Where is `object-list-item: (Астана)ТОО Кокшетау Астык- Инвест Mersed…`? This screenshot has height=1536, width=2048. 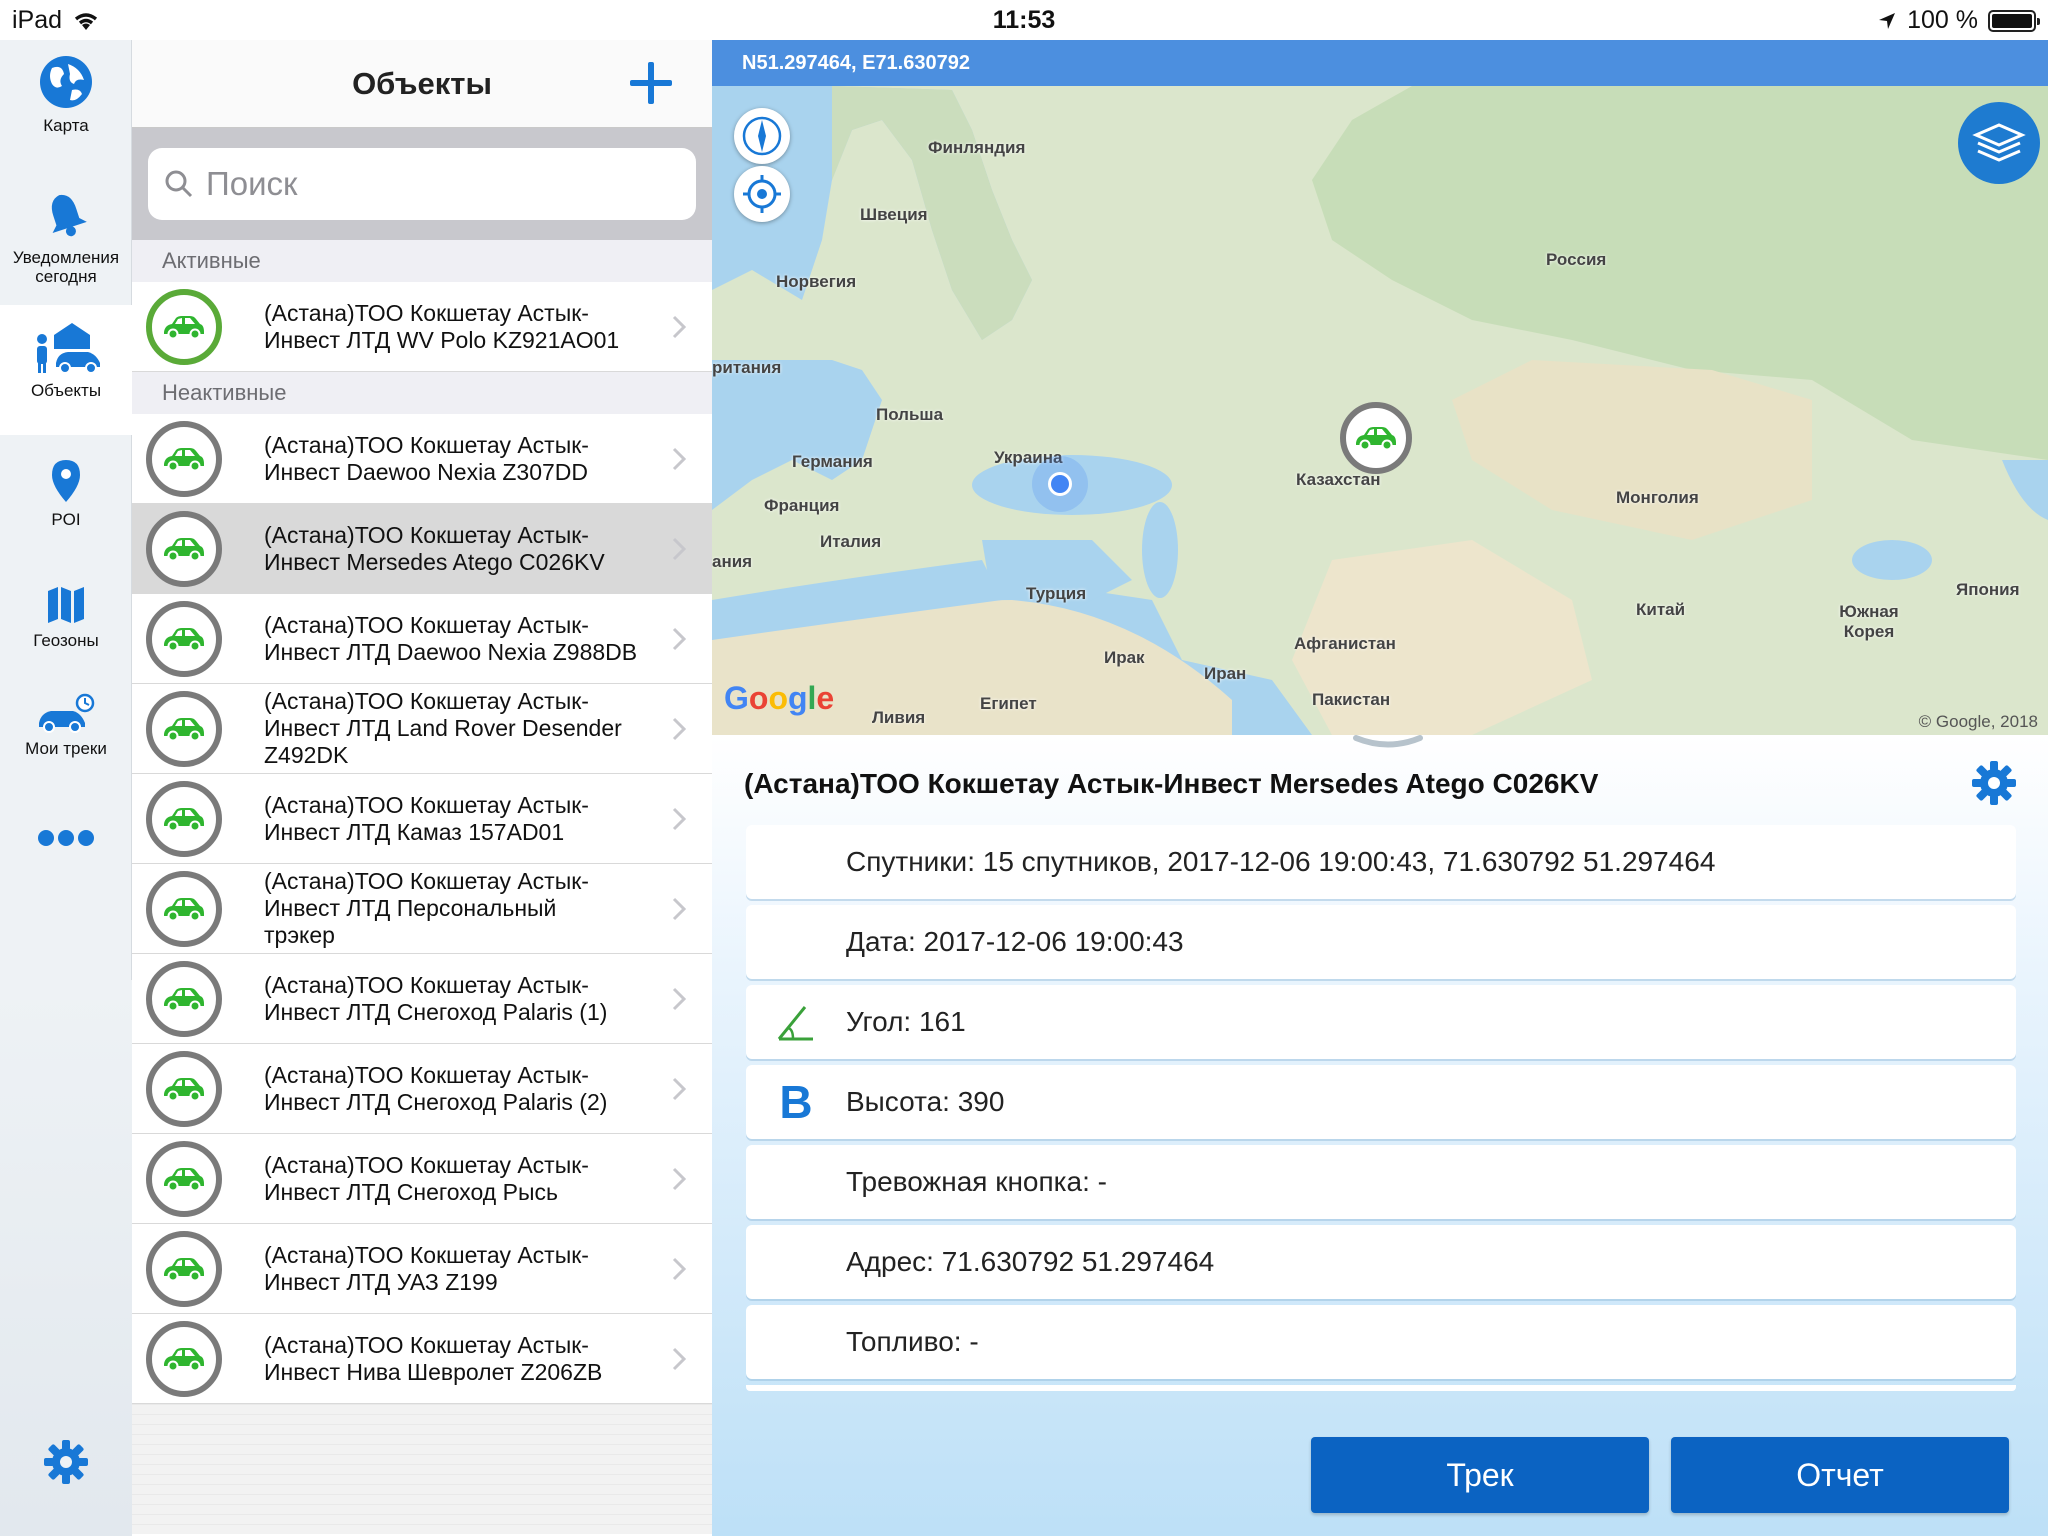 object-list-item: (Астана)ТОО Кокшетау Астык- Инвест Mersed… is located at coordinates (422, 549).